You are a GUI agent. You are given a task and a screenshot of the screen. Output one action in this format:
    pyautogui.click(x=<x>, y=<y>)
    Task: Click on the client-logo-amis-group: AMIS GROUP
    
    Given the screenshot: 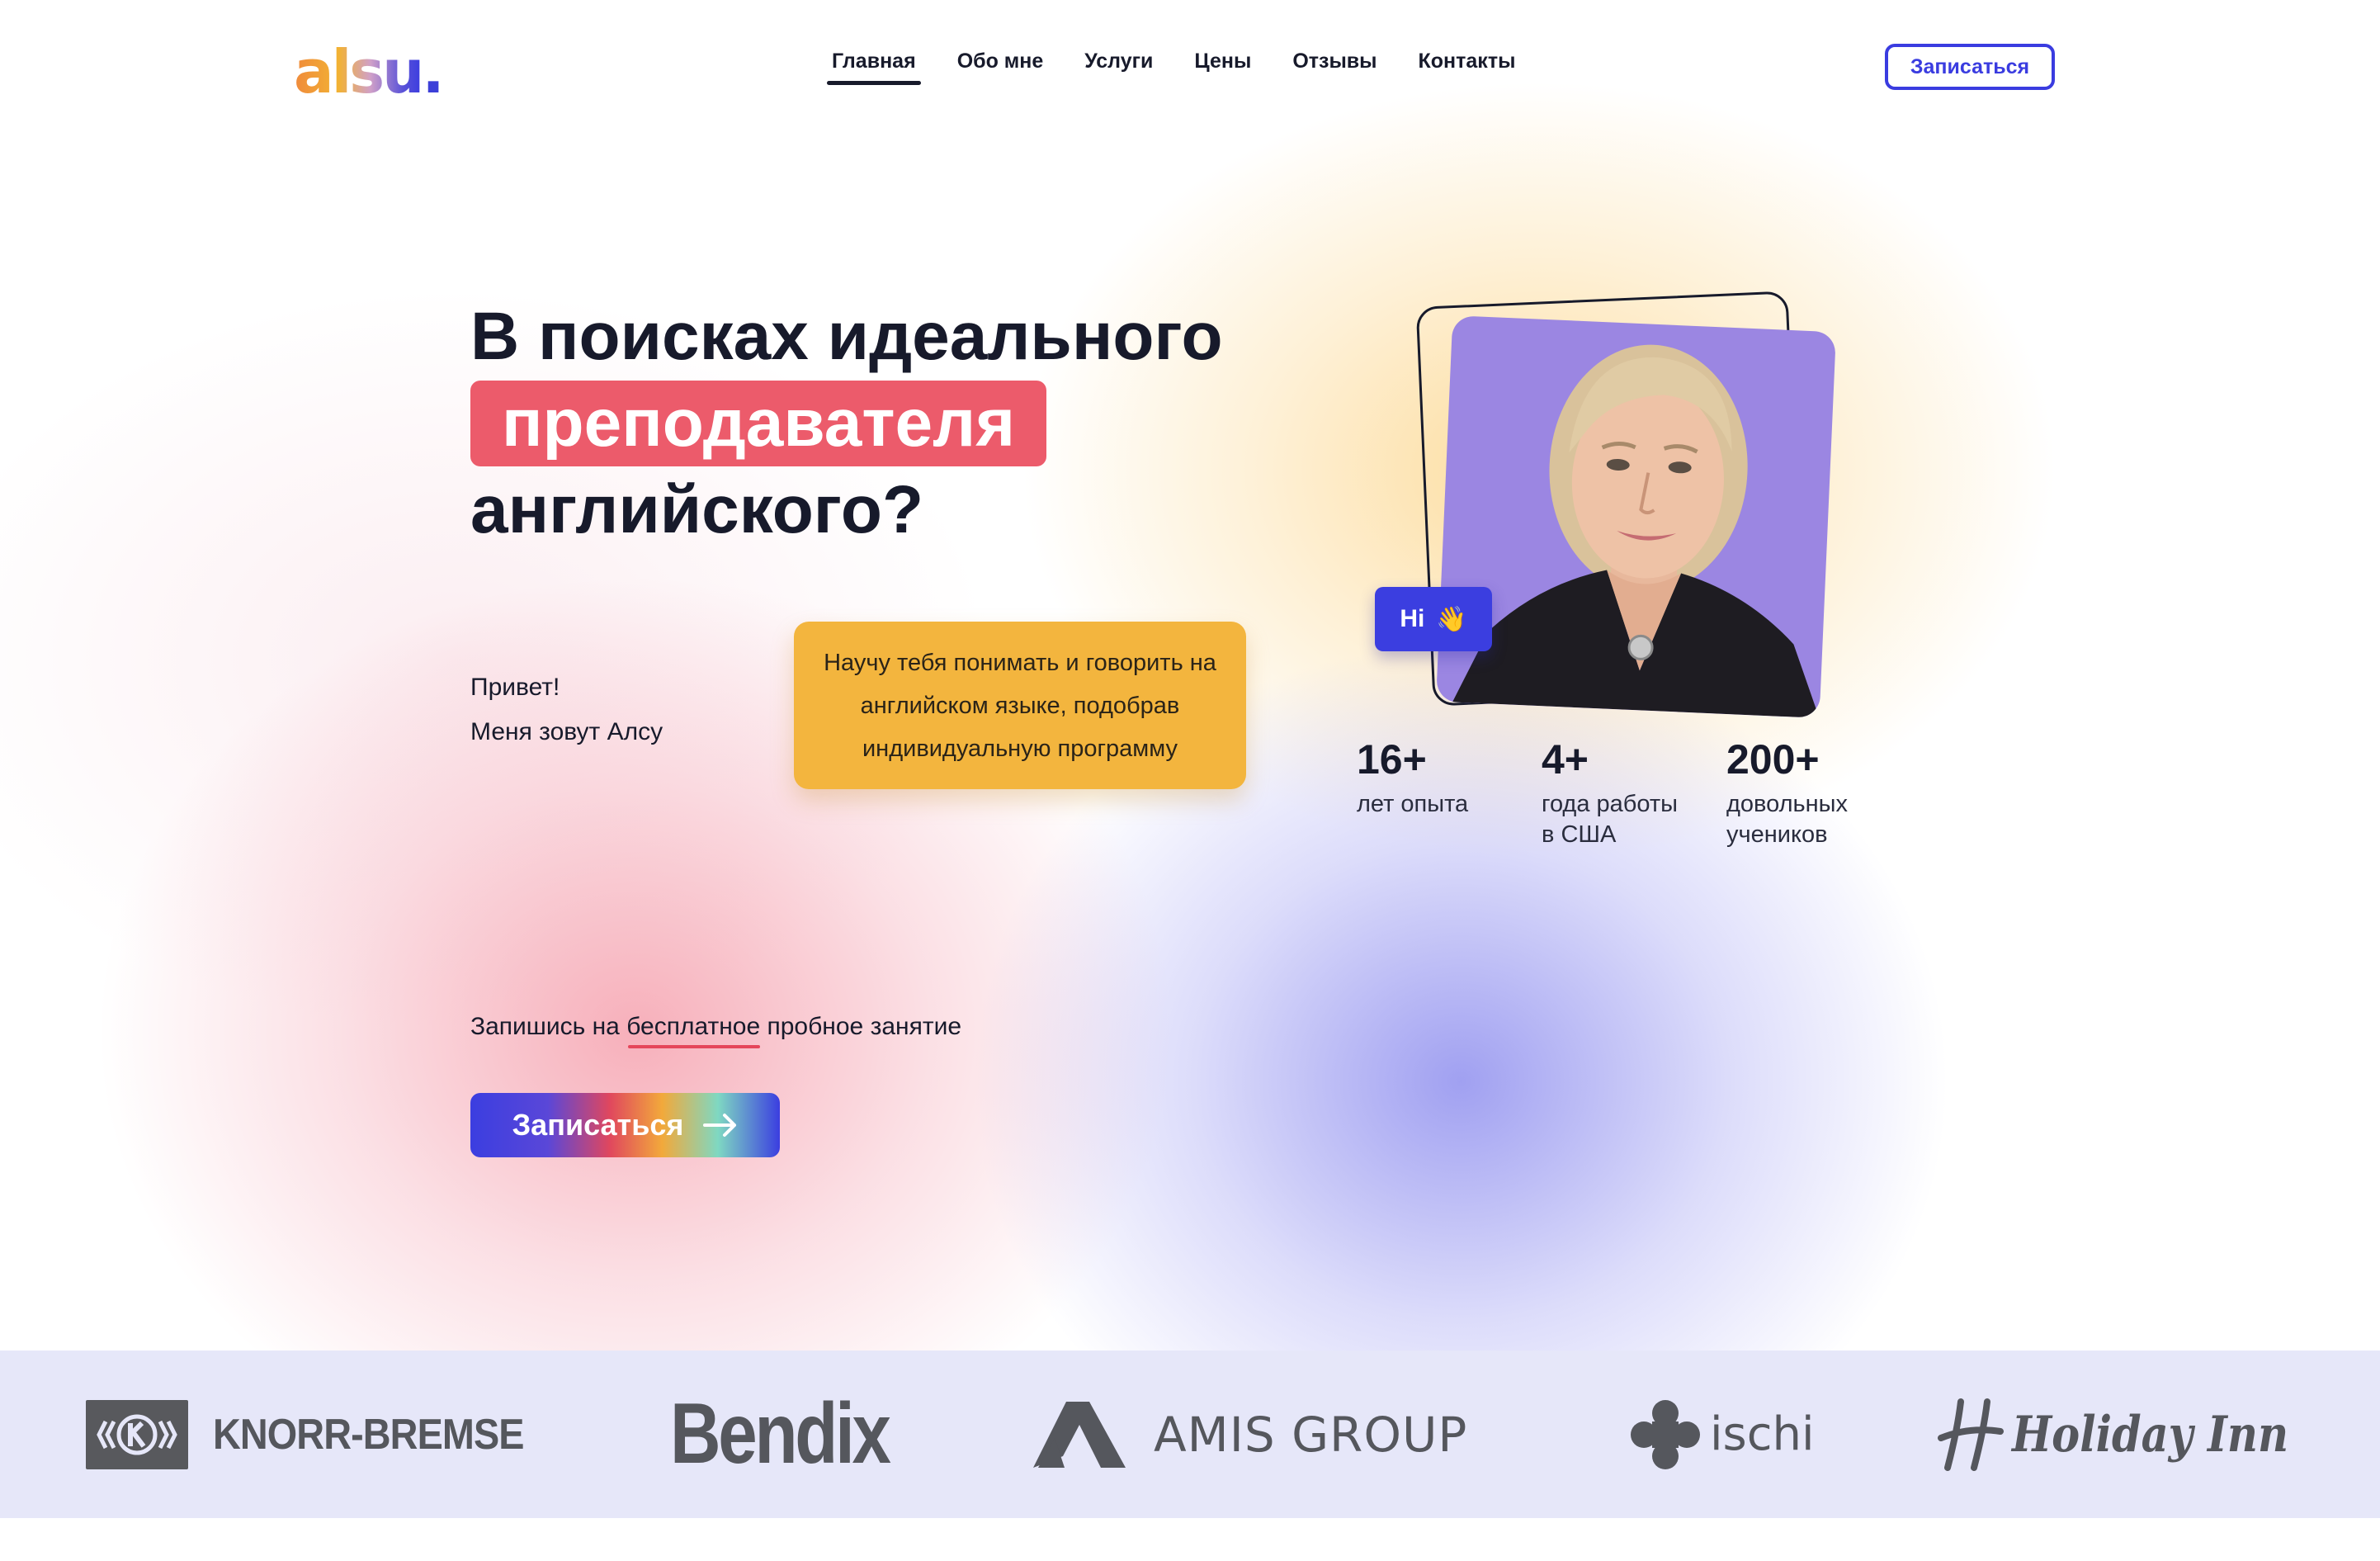 What is the action you would take?
    pyautogui.click(x=1248, y=1434)
    